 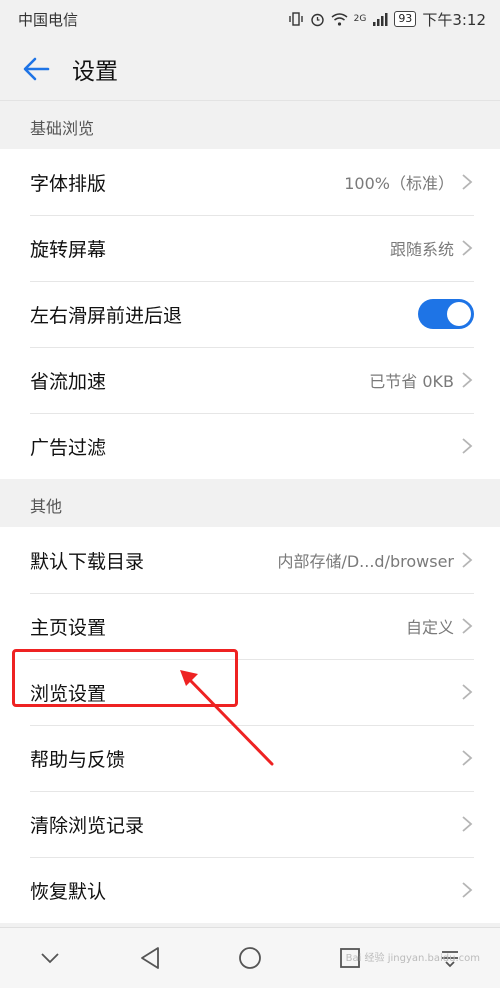 What do you see at coordinates (295, 19) in the screenshot?
I see `vibrate-icon` at bounding box center [295, 19].